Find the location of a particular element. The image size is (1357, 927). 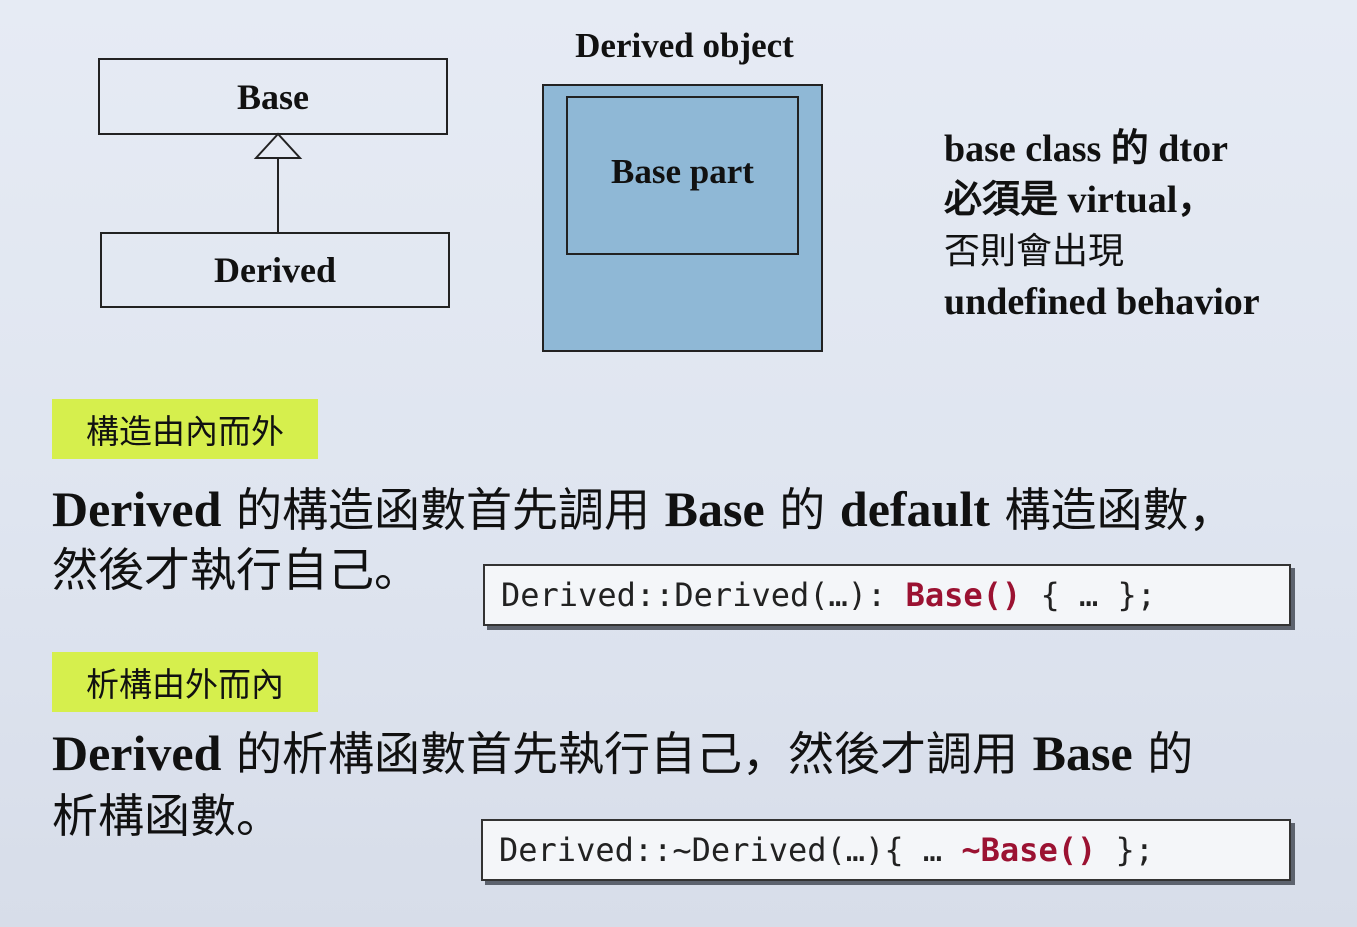

construction-line-1: Derived 的構造函數首先調用 Base 的 default 構造函數， is located at coordinates (643, 507).